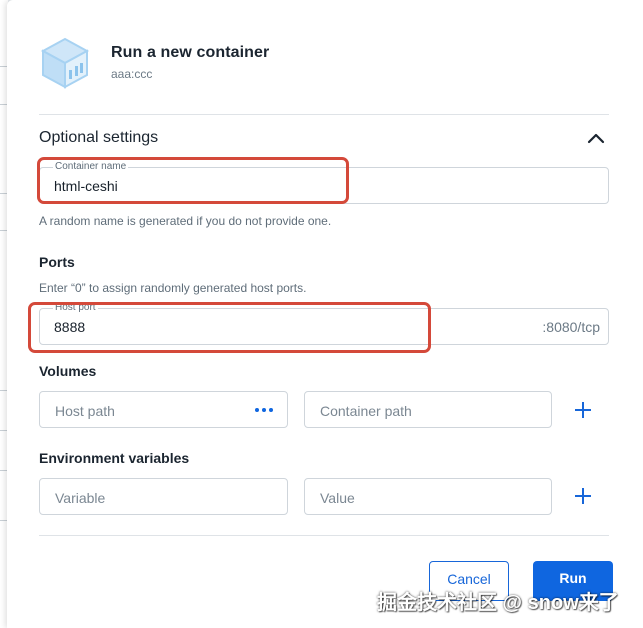  What do you see at coordinates (319, 64) in the screenshot?
I see `dialog-header: Run a new container aaa:ccc` at bounding box center [319, 64].